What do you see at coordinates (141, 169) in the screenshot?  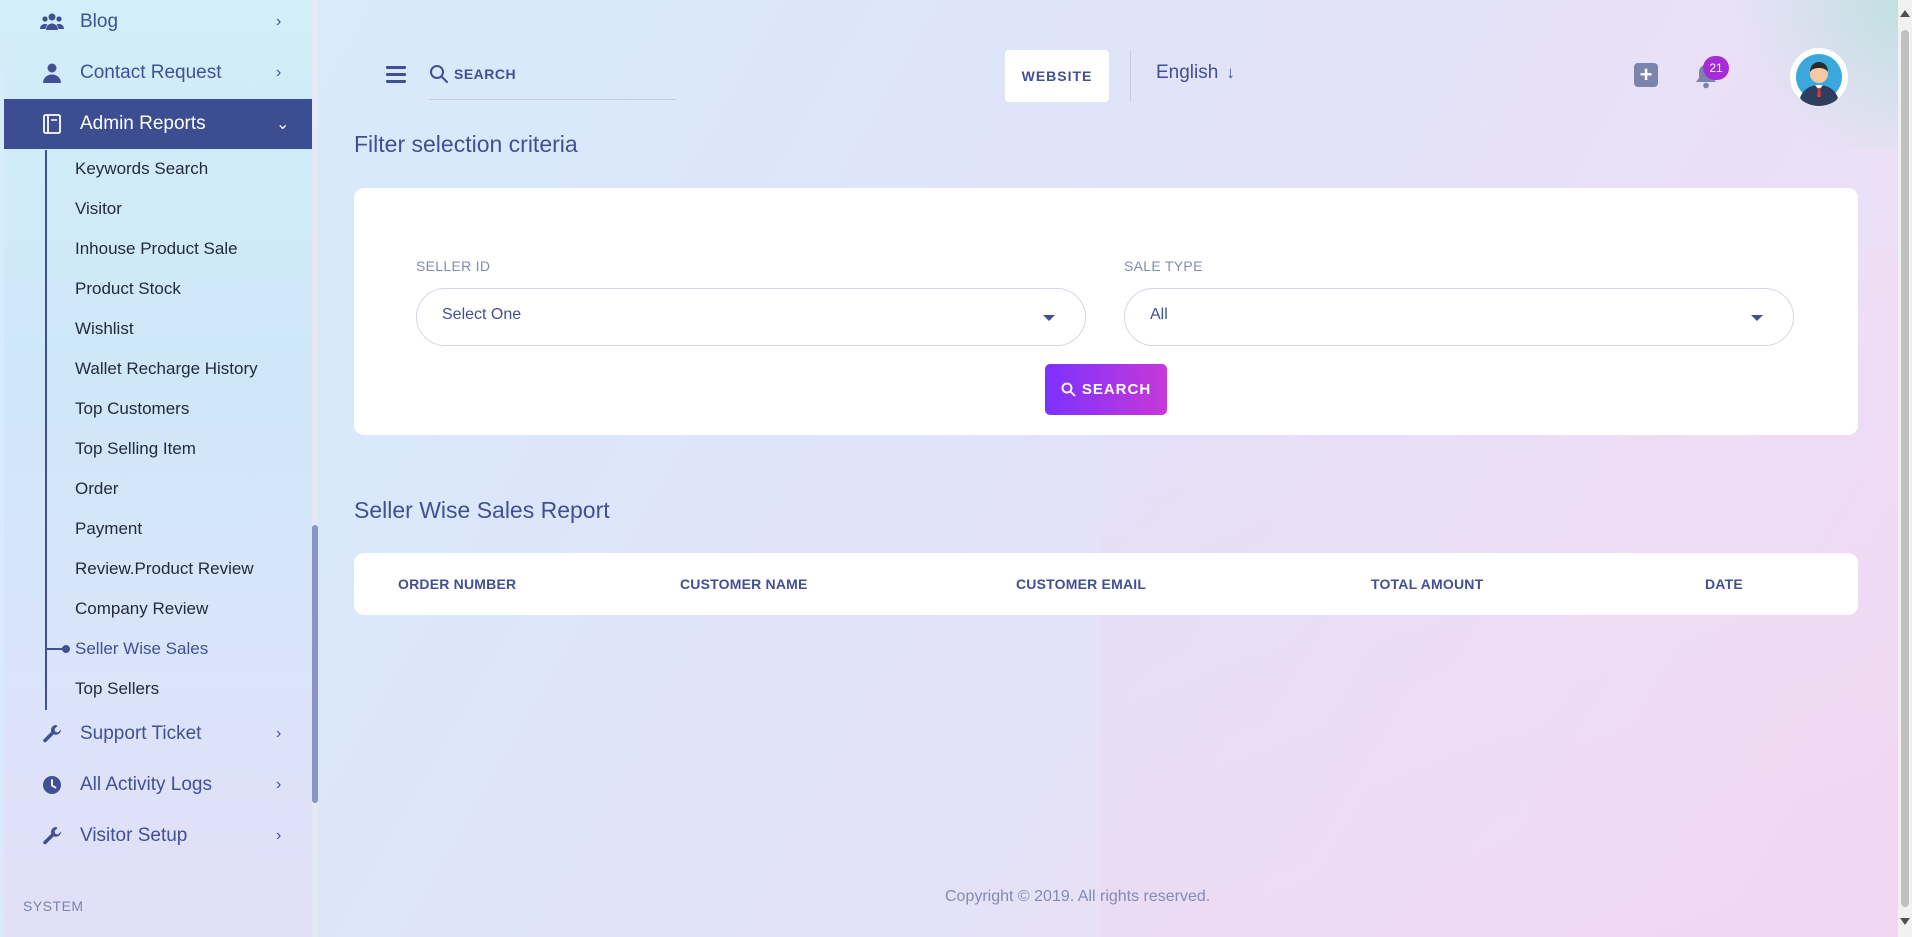 I see `submenu-item: Keywords Search` at bounding box center [141, 169].